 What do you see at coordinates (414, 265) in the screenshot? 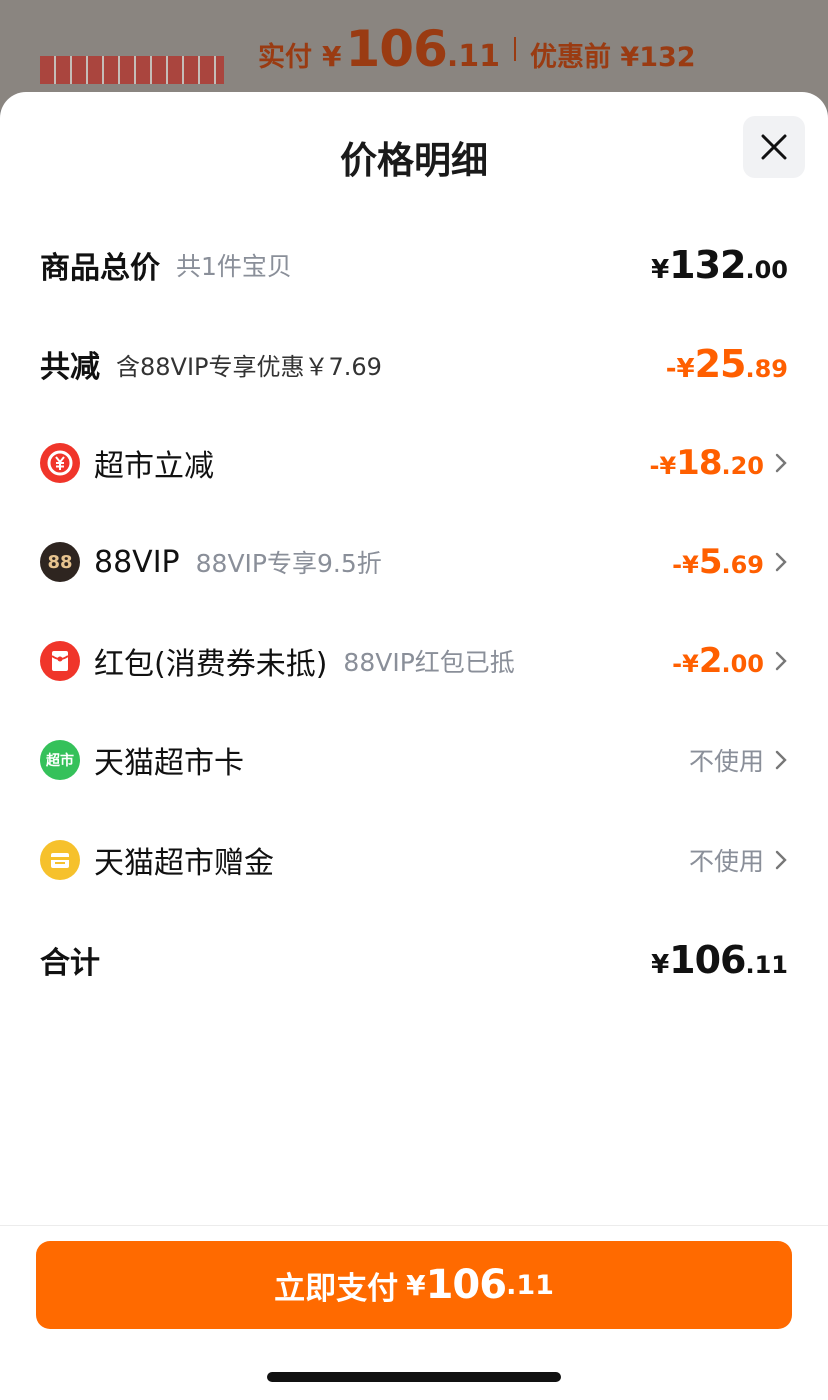
I see `row-total-price: 商品总价 共1件宝贝 ¥ 132 .00` at bounding box center [414, 265].